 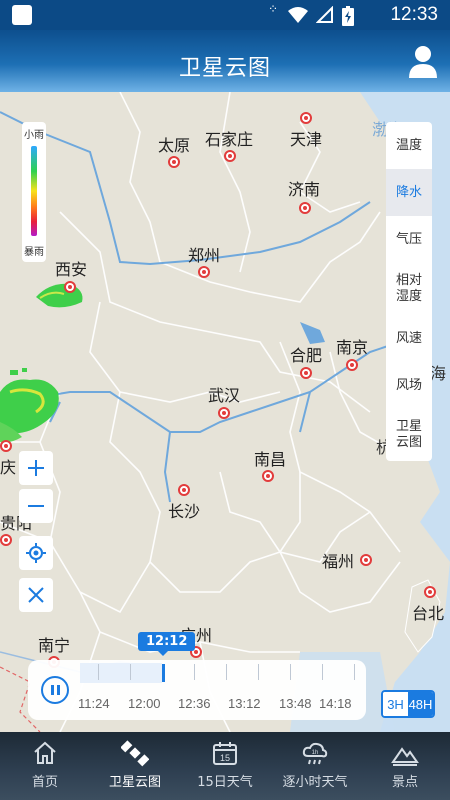 What do you see at coordinates (315, 766) in the screenshot?
I see `nav-hourly: 1h 逐小时天气` at bounding box center [315, 766].